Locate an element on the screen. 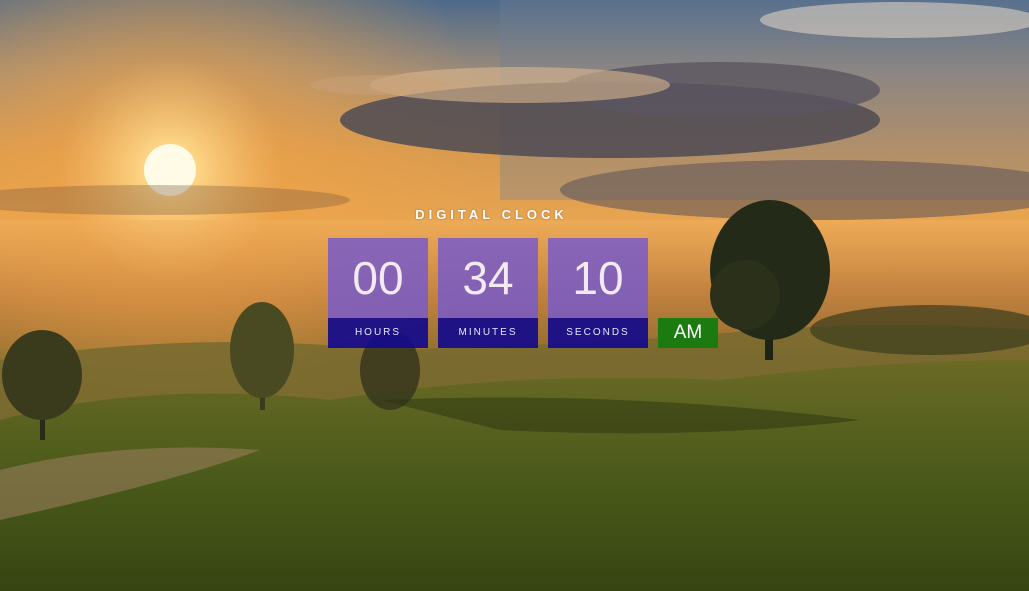 Image resolution: width=1029 pixels, height=591 pixels. minutes-tile: 34 MINUTES is located at coordinates (488, 293).